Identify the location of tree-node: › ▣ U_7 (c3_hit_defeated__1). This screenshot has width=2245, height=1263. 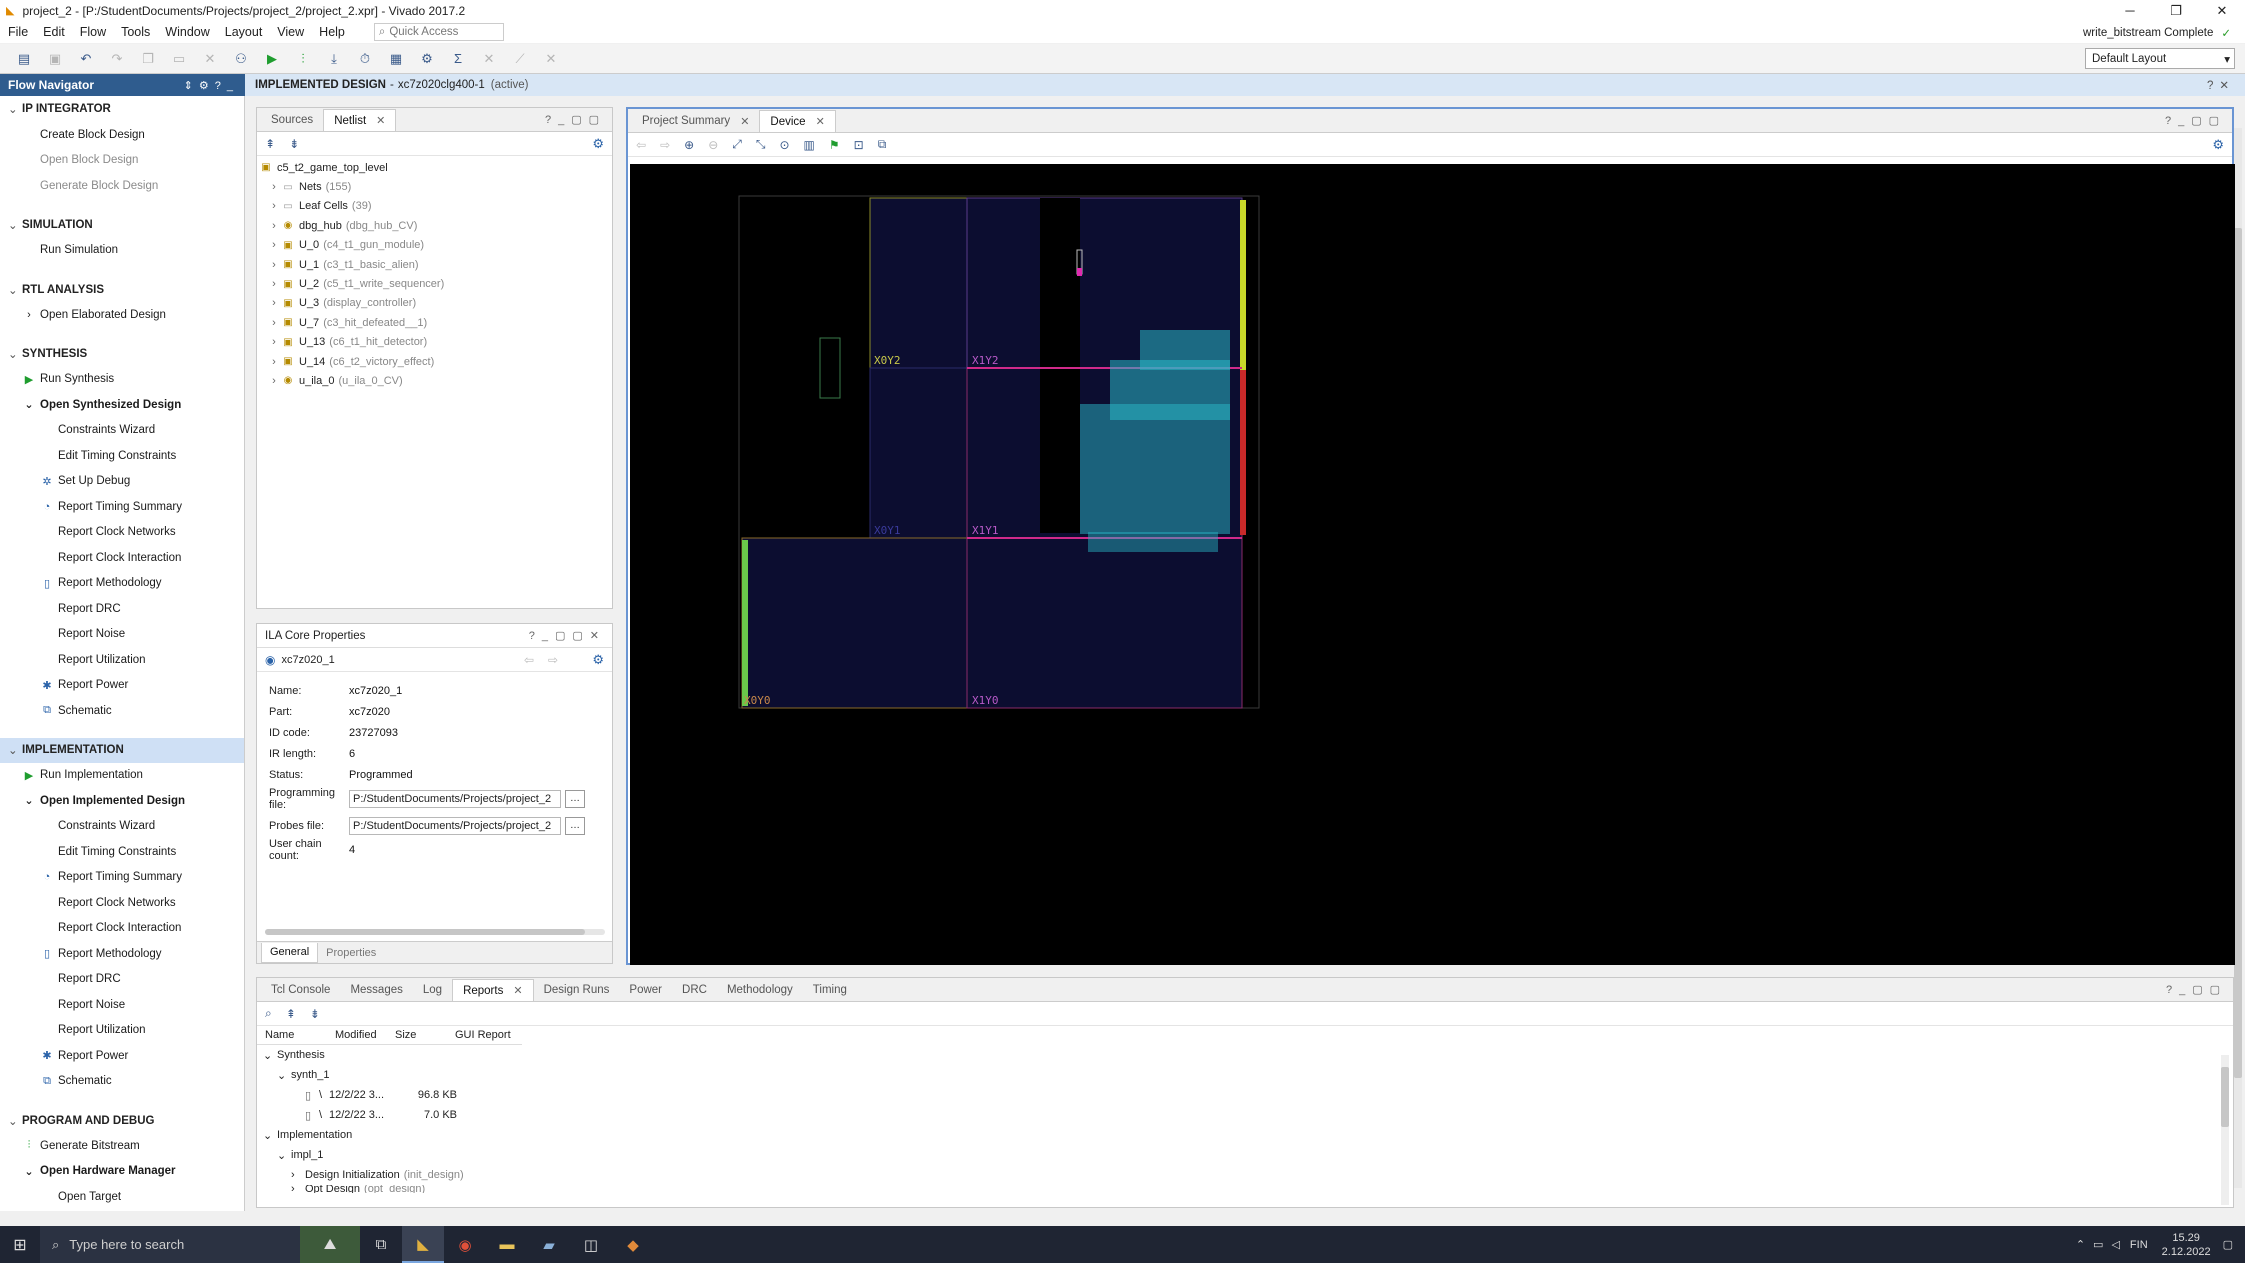
(434, 322).